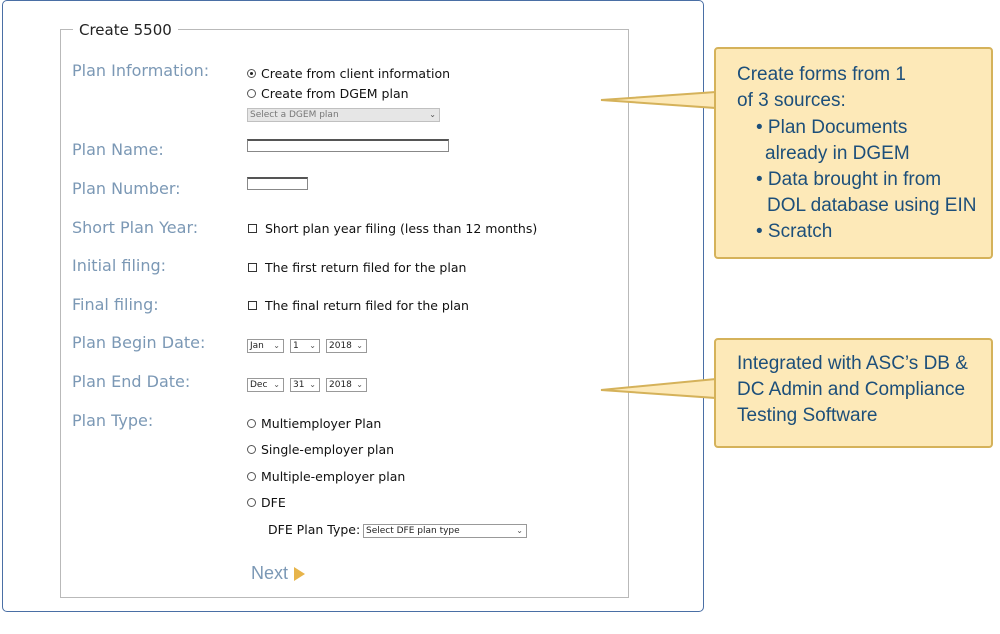  I want to click on integration-callout-line-3: Testing Software, so click(807, 415).